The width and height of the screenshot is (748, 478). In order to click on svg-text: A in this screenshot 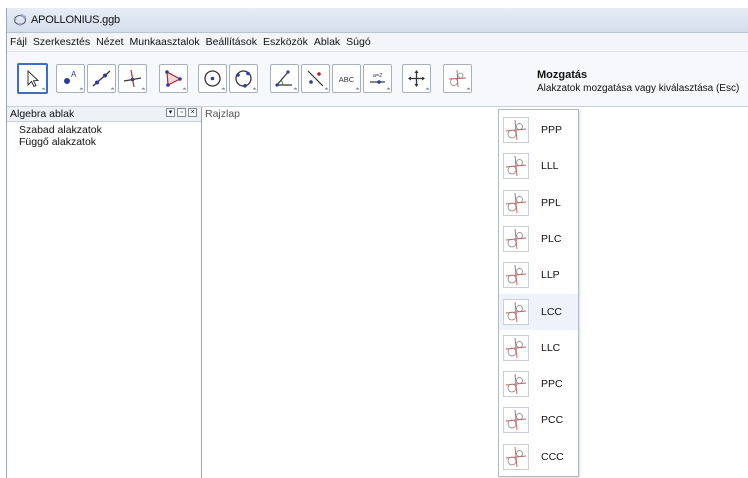, I will do `click(74, 74)`.